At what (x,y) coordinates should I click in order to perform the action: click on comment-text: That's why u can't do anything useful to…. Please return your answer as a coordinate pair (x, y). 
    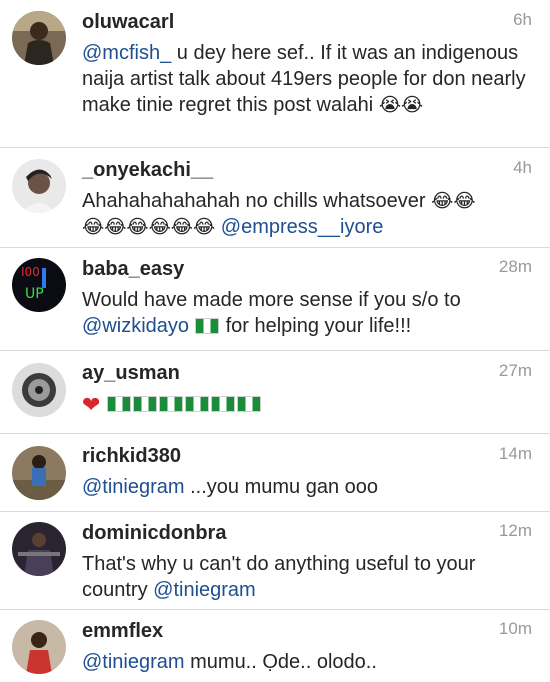
    Looking at the image, I should click on (316, 577).